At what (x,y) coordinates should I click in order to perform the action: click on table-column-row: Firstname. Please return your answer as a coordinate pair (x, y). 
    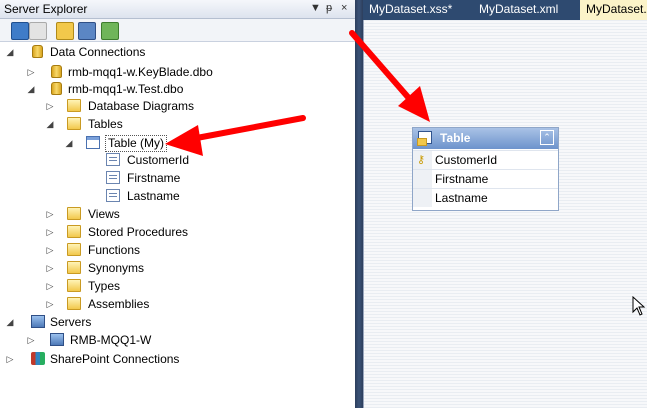
    Looking at the image, I should click on (485, 178).